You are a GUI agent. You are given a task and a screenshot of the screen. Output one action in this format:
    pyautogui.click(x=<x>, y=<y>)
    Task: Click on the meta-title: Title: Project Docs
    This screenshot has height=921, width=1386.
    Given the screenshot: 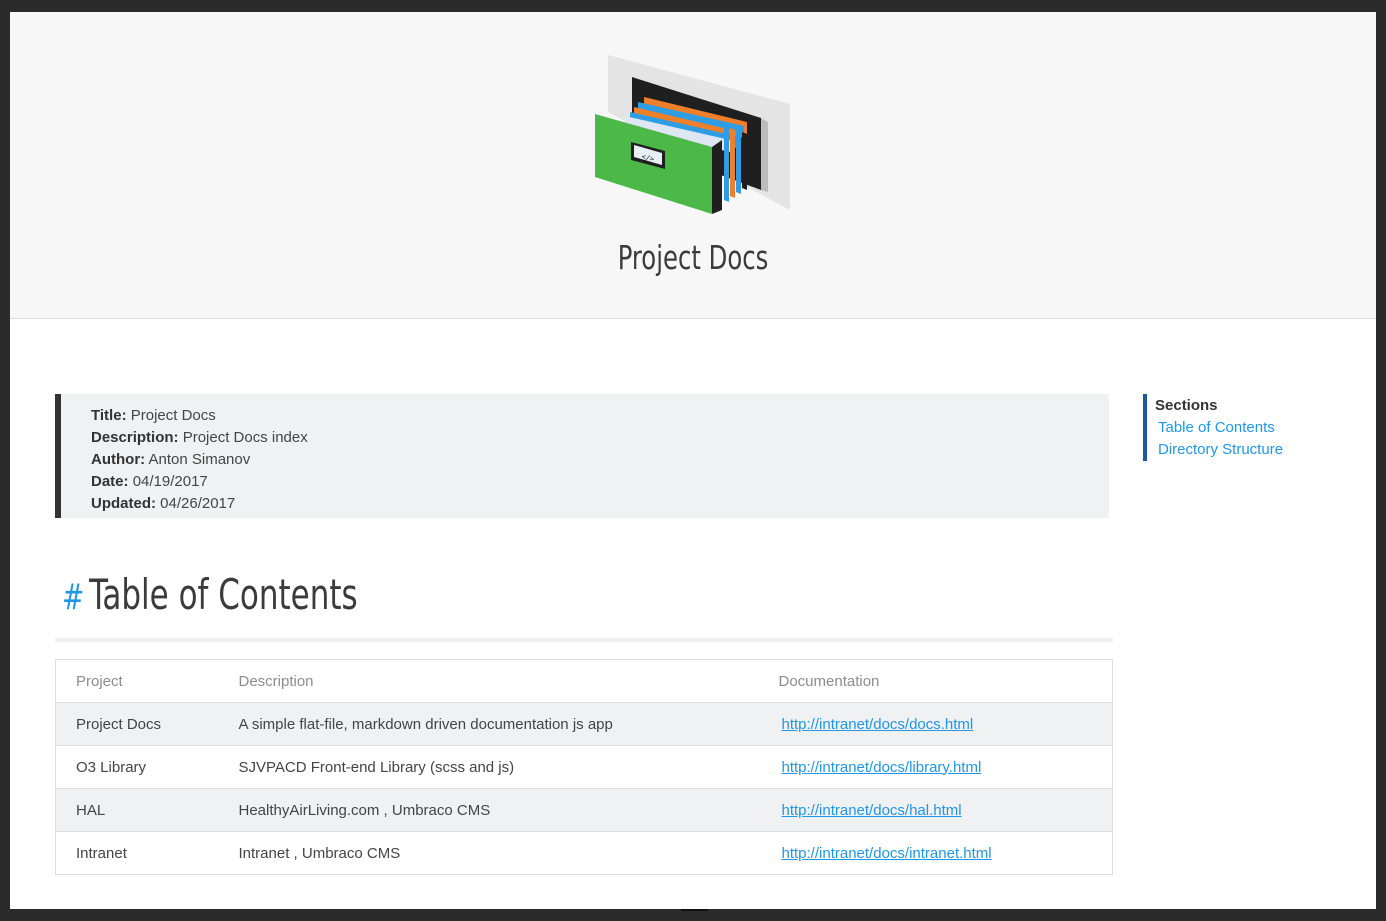 What is the action you would take?
    pyautogui.click(x=600, y=416)
    